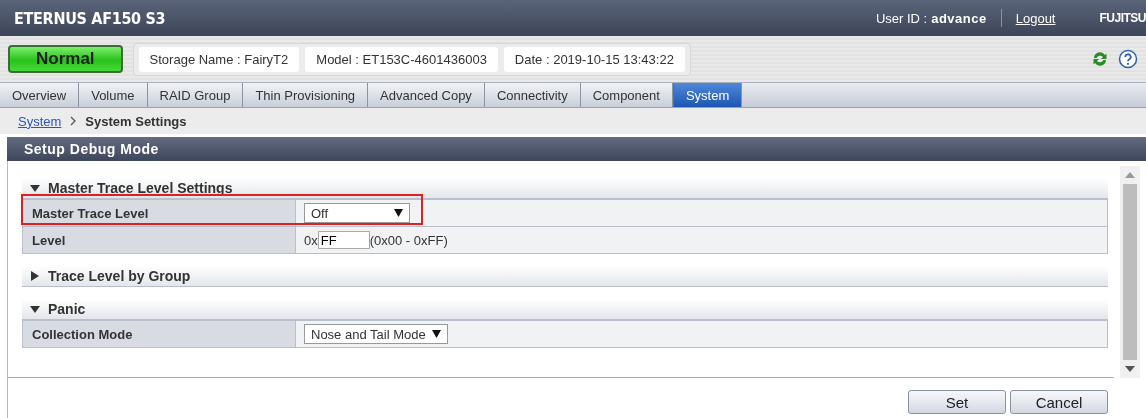 The width and height of the screenshot is (1146, 418). Describe the element at coordinates (1035, 18) in the screenshot. I see `logout-link: Logout` at that location.